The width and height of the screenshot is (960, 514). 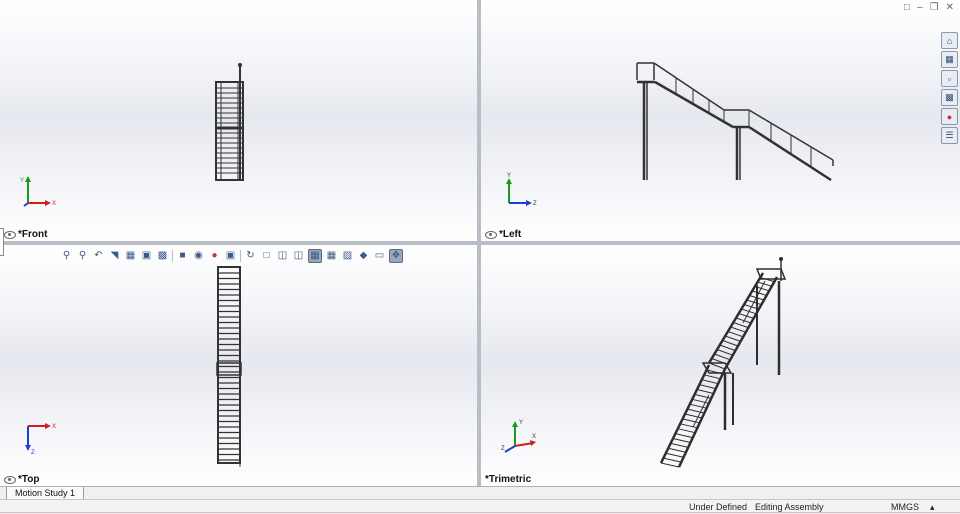 I want to click on file-explorer-icon: ▫, so click(x=949, y=78).